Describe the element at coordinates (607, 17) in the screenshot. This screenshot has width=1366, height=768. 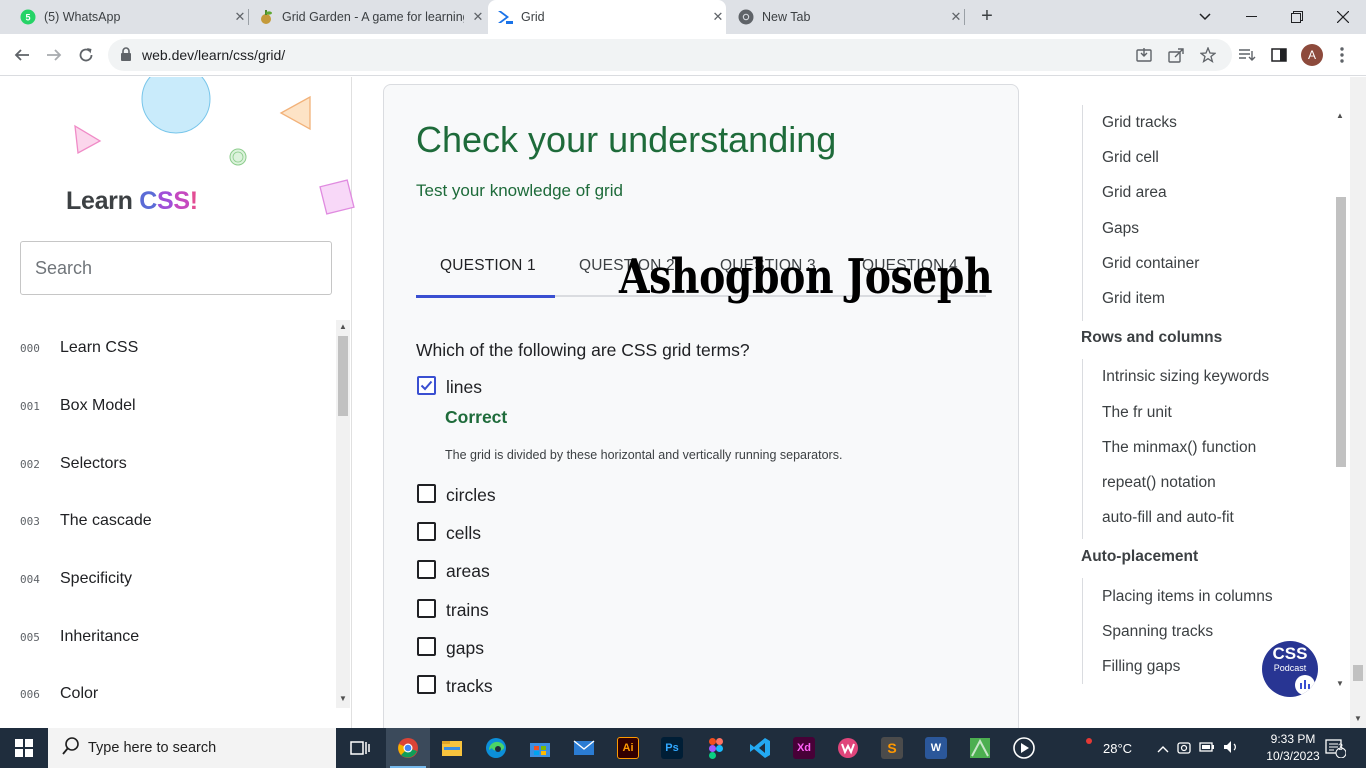
I see `tab-grid: Grid ✕` at that location.